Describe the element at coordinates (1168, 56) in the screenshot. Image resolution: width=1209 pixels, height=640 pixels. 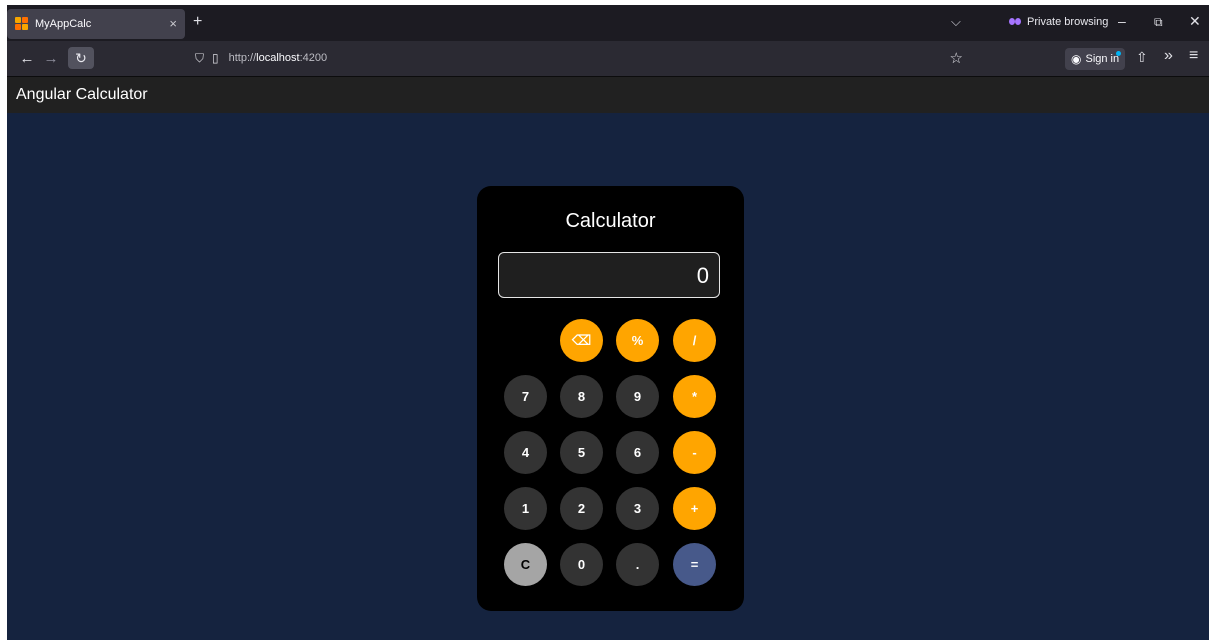
I see `overflow-menu-icon: »` at that location.